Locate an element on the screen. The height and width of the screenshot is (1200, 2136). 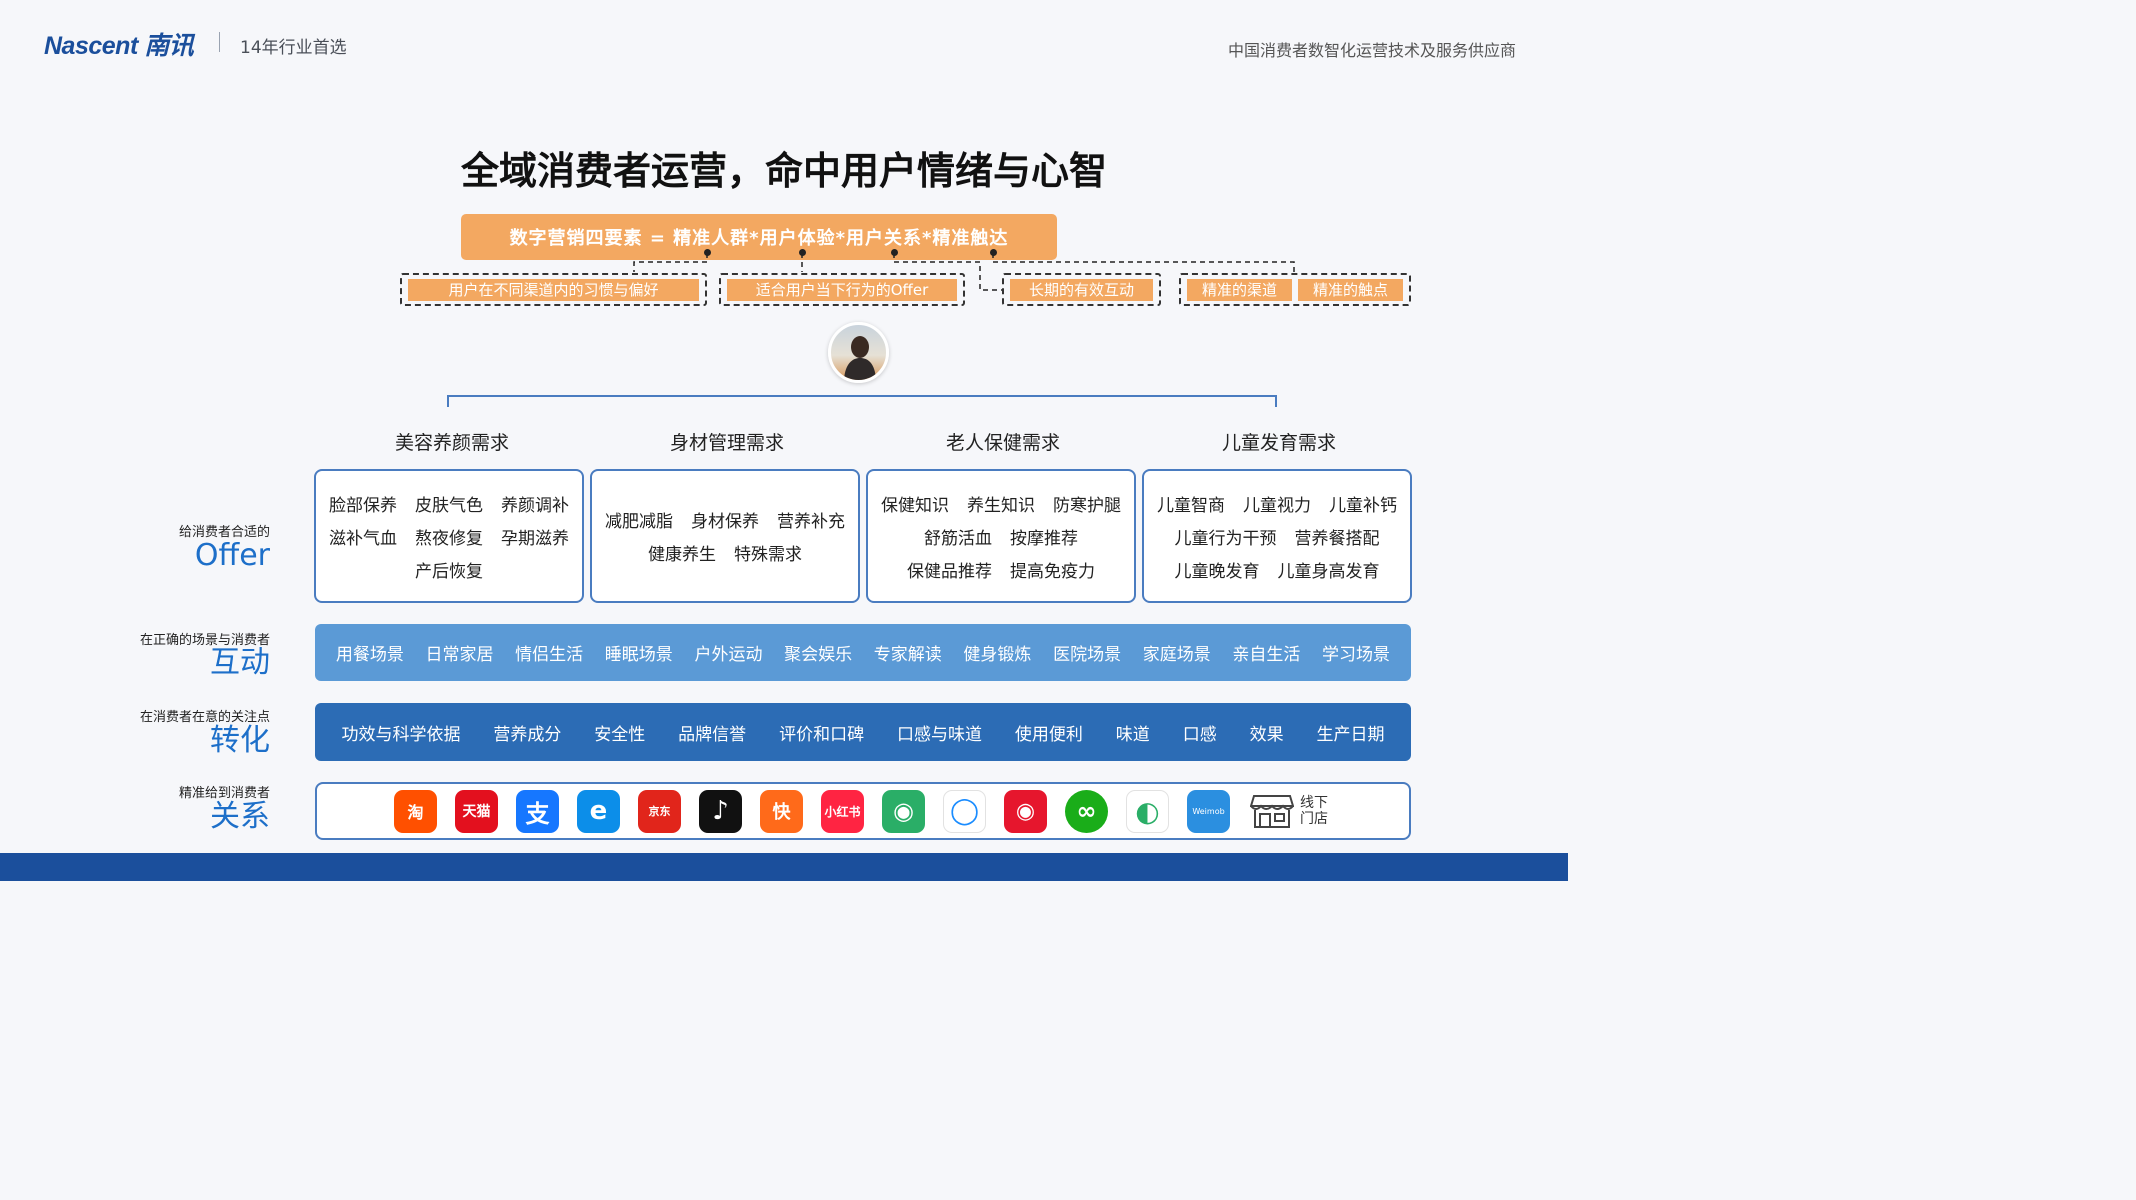
need-item: 健康养生 is located at coordinates (682, 555).